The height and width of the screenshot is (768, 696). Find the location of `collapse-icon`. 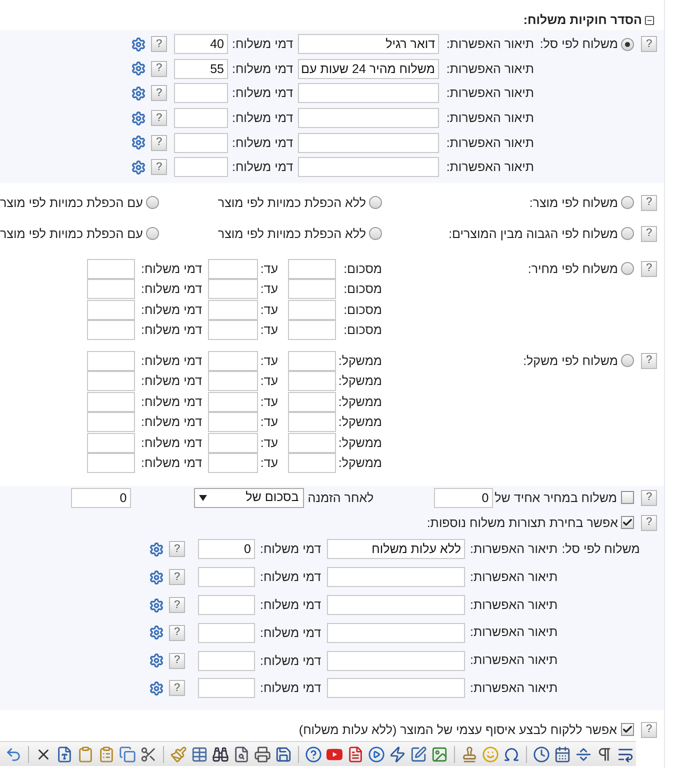

collapse-icon is located at coordinates (649, 20).